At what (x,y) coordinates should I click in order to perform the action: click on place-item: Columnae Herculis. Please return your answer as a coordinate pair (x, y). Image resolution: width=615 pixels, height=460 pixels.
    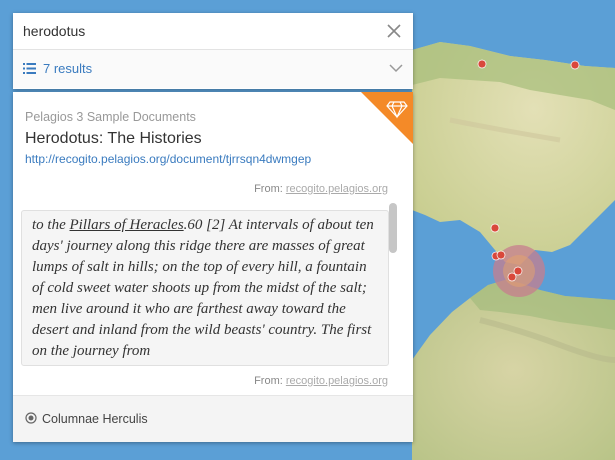
    Looking at the image, I should click on (213, 418).